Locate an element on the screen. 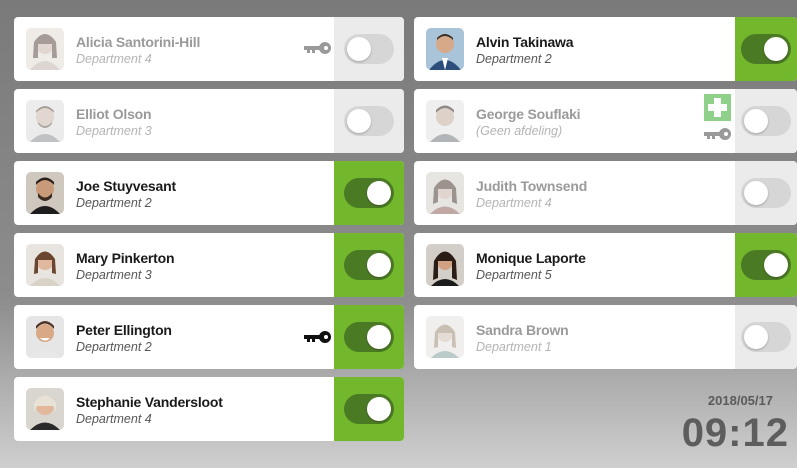  employee-card-judith-townsend: Judith Townsend Department 4 is located at coordinates (605, 193).